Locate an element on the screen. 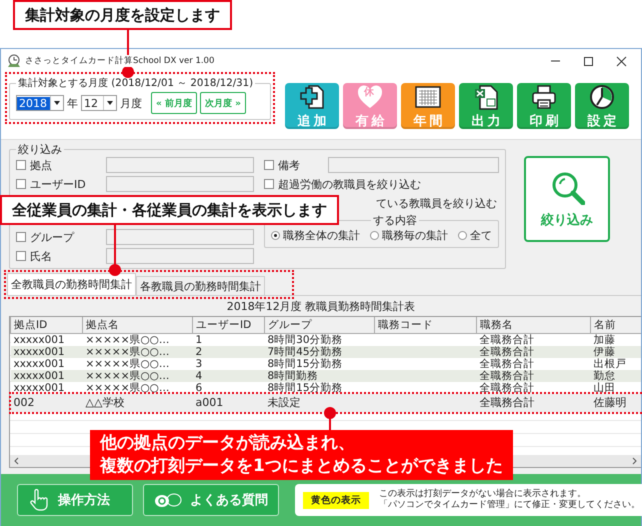 The height and width of the screenshot is (526, 642). legend-note: 「パソコンでタイムカード管理」にて修正・変更してください。 is located at coordinates (509, 505).